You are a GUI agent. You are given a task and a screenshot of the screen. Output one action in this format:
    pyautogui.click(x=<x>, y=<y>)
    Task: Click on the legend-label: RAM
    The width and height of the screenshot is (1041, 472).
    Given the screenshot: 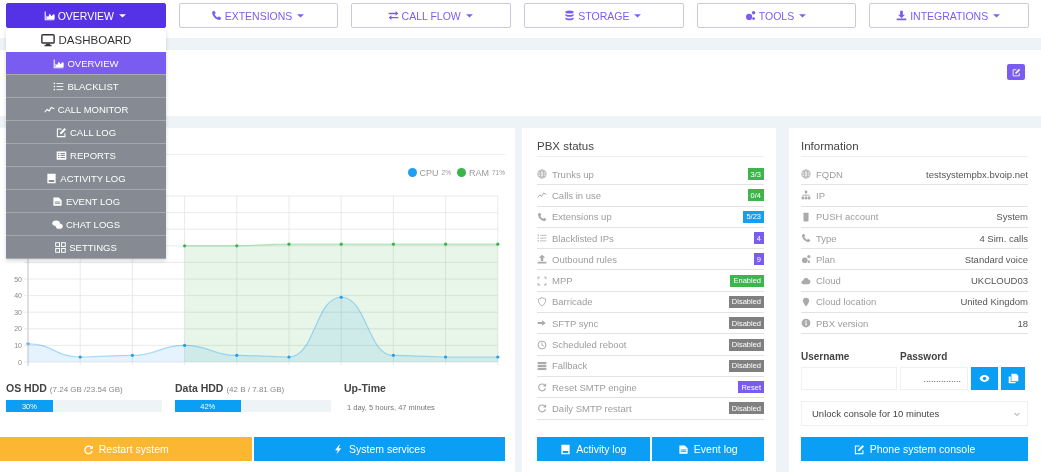 What is the action you would take?
    pyautogui.click(x=479, y=172)
    